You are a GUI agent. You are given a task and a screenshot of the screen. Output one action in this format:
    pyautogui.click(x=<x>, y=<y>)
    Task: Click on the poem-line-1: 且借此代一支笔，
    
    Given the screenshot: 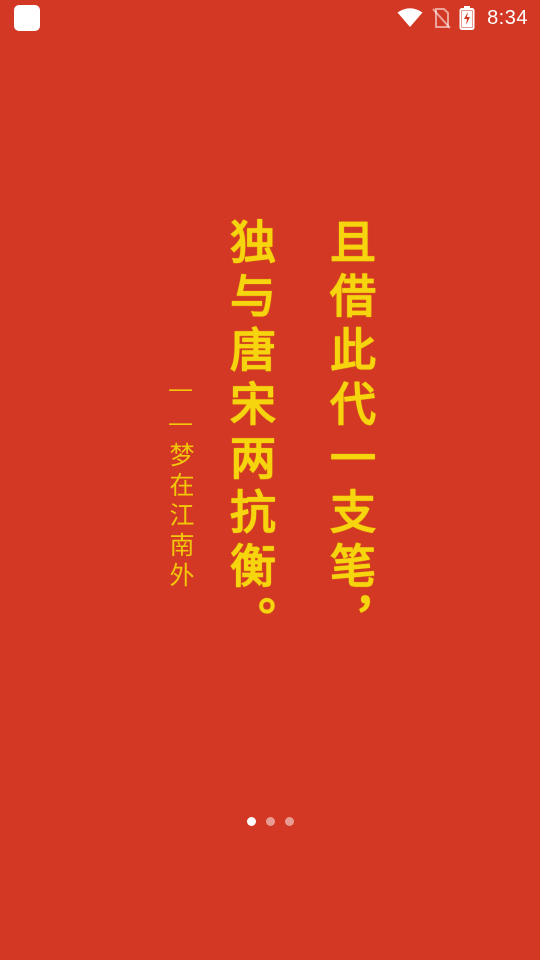 What is the action you would take?
    pyautogui.click(x=350, y=434)
    